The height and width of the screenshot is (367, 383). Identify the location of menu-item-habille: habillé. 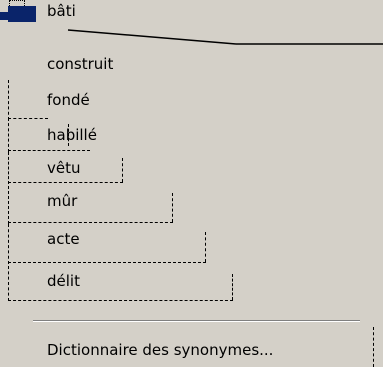
(191, 135).